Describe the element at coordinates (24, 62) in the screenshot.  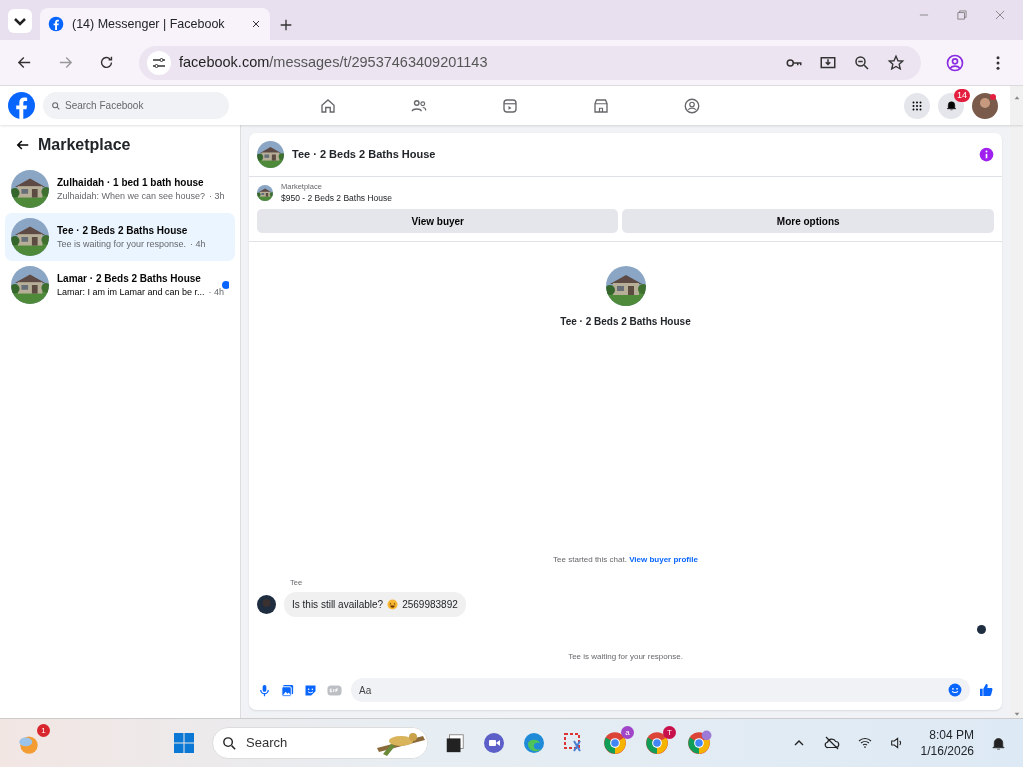
I see `back-icon` at that location.